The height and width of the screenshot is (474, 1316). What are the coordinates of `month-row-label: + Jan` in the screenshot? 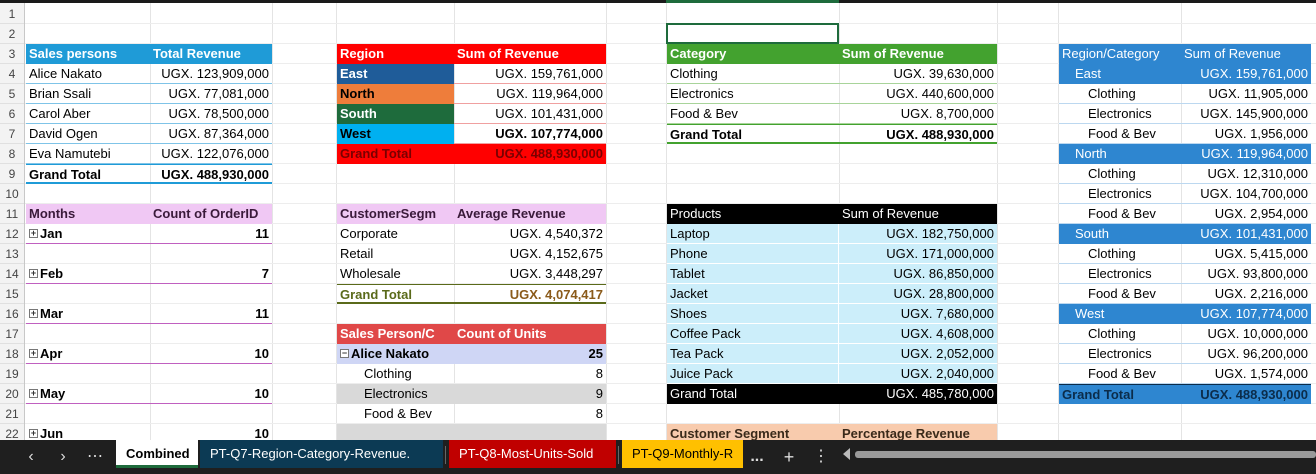 It's located at (88, 234).